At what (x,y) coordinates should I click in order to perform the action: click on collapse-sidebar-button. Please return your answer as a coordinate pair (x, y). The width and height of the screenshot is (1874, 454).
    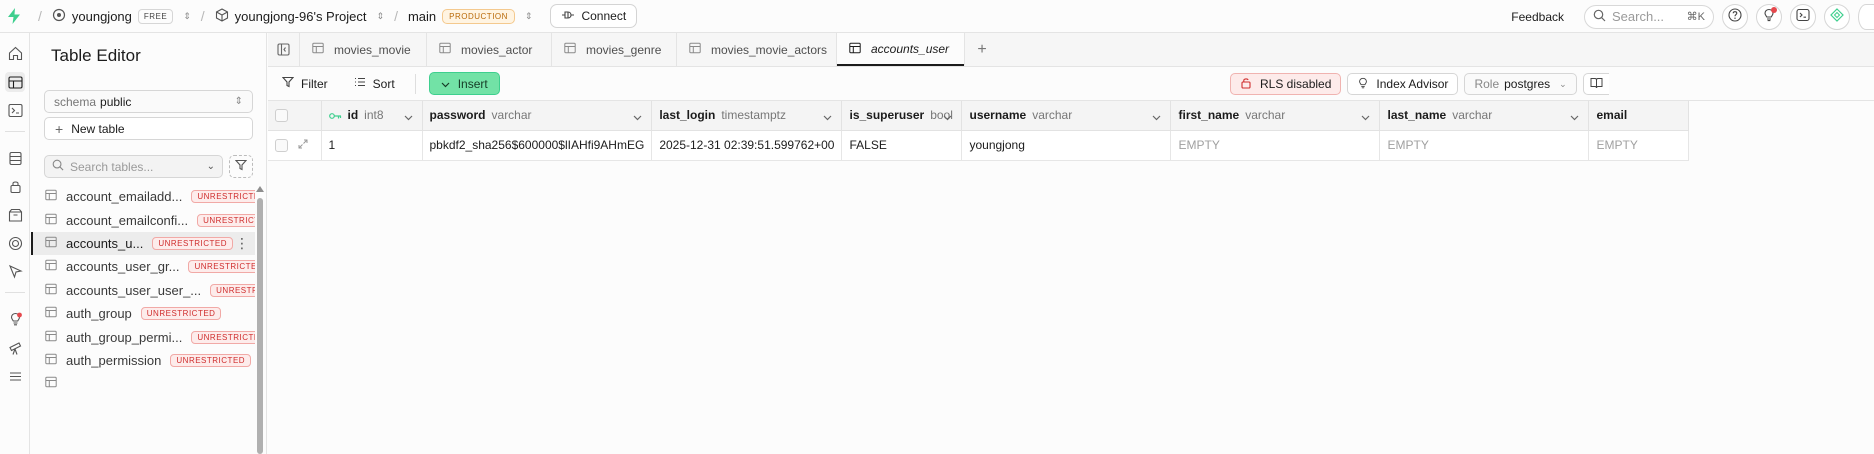
    Looking at the image, I should click on (284, 49).